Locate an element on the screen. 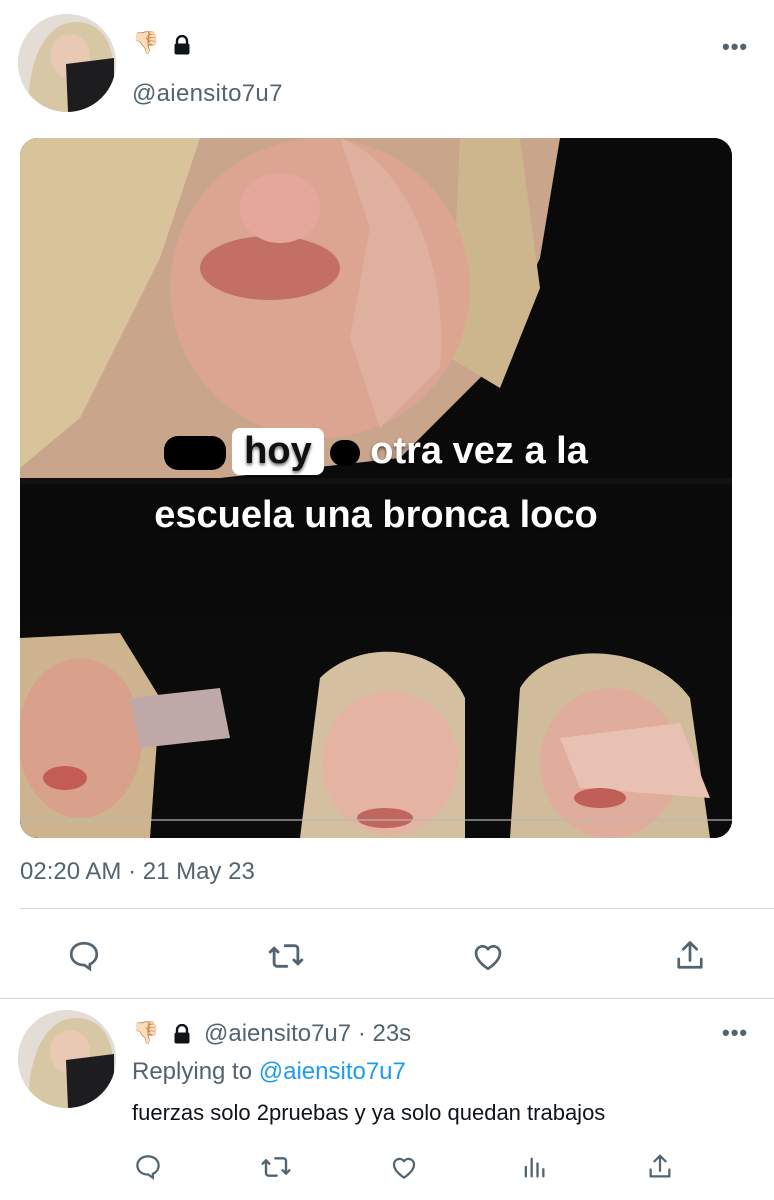  reply-time: 23s is located at coordinates (391, 1033).